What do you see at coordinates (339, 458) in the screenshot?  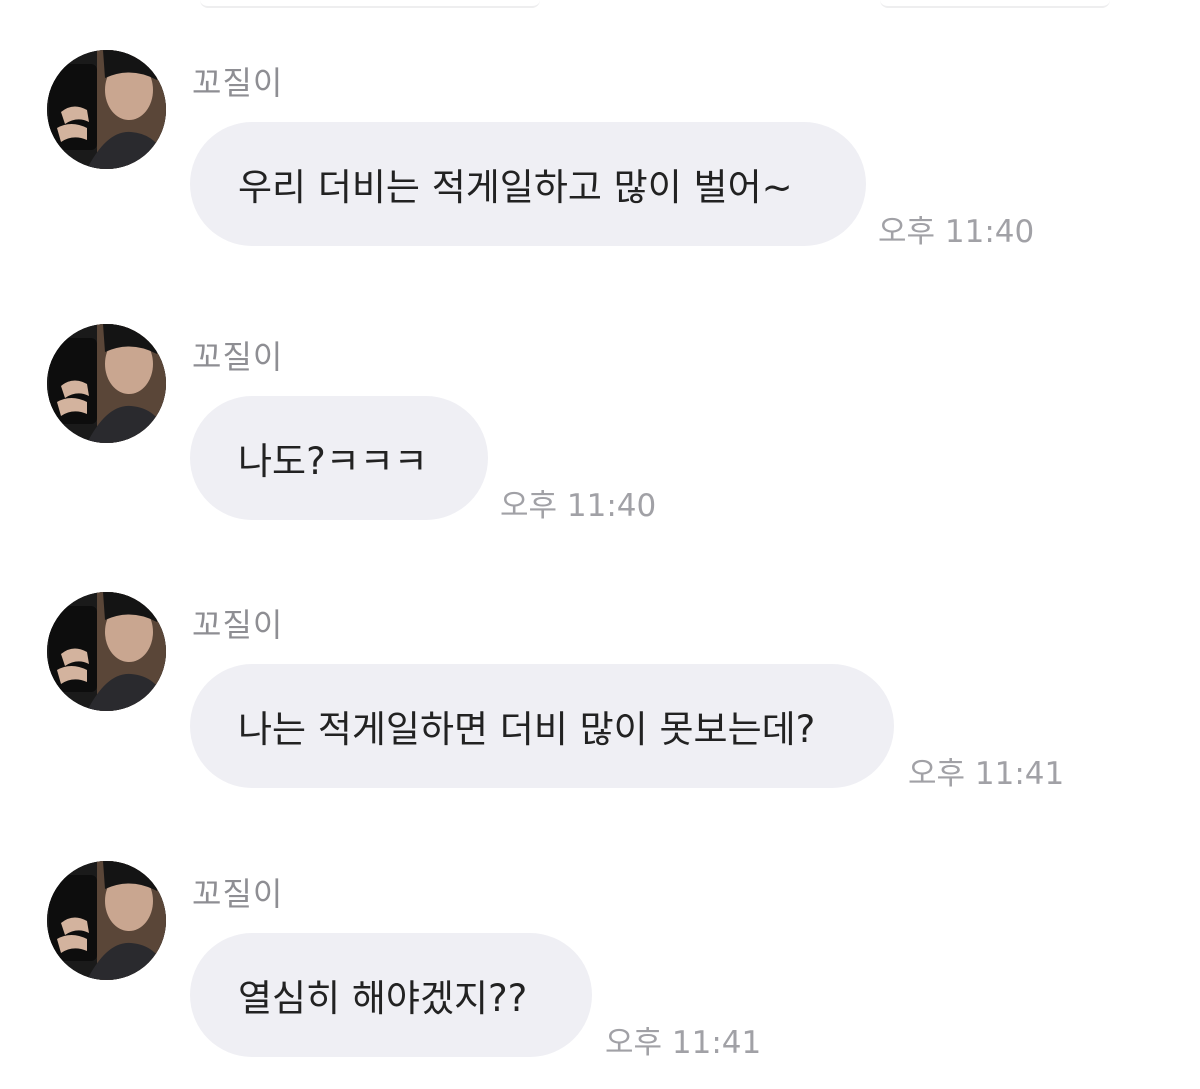 I see `message-bubble: 나도?ㅋㅋㅋ` at bounding box center [339, 458].